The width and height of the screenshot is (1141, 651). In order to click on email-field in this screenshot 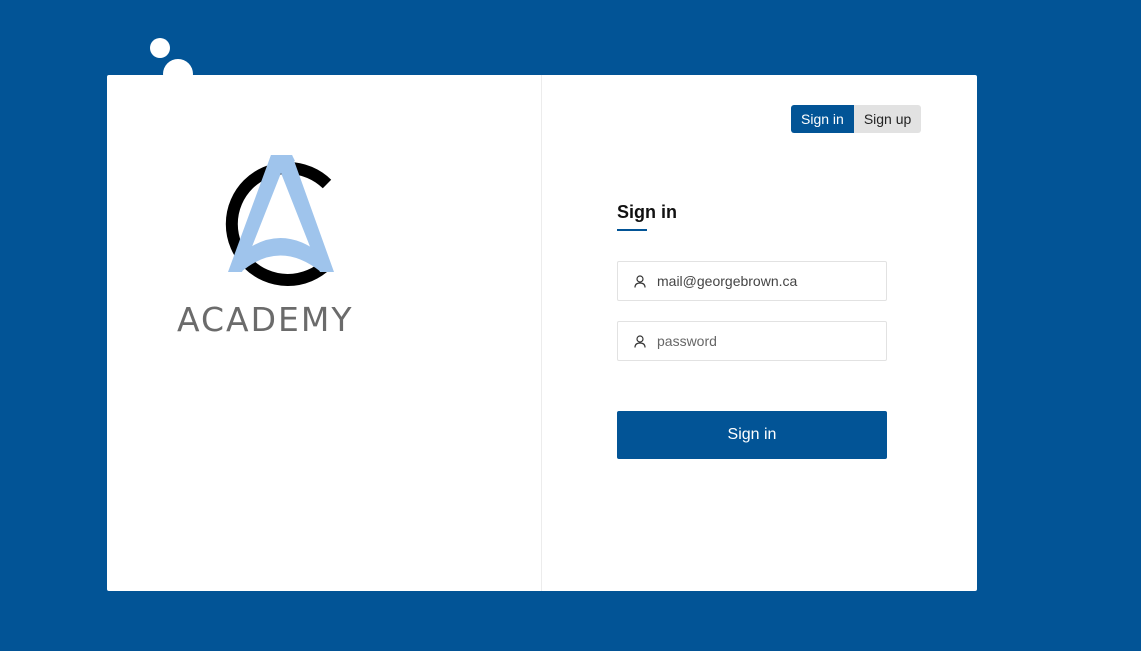, I will do `click(752, 281)`.